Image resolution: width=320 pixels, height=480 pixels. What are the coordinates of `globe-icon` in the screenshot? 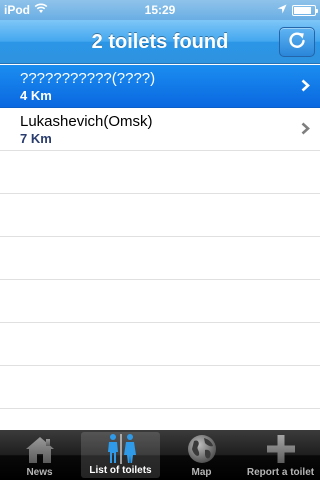 It's located at (202, 449).